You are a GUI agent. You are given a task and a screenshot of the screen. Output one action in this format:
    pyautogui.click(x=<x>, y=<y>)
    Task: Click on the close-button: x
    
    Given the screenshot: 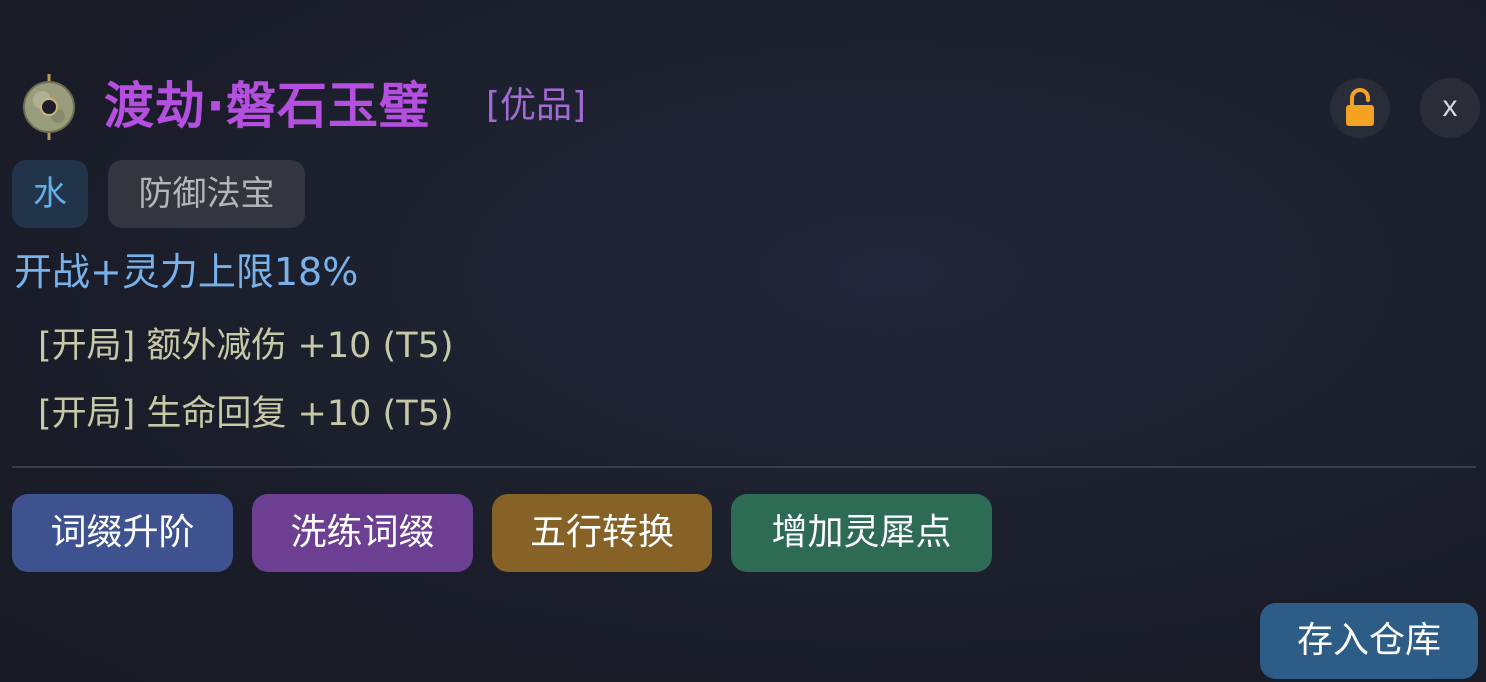 What is the action you would take?
    pyautogui.click(x=1450, y=108)
    